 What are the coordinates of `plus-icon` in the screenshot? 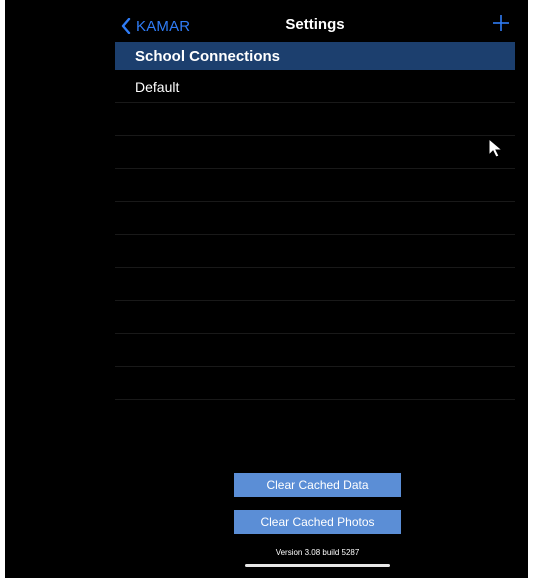 It's located at (501, 25).